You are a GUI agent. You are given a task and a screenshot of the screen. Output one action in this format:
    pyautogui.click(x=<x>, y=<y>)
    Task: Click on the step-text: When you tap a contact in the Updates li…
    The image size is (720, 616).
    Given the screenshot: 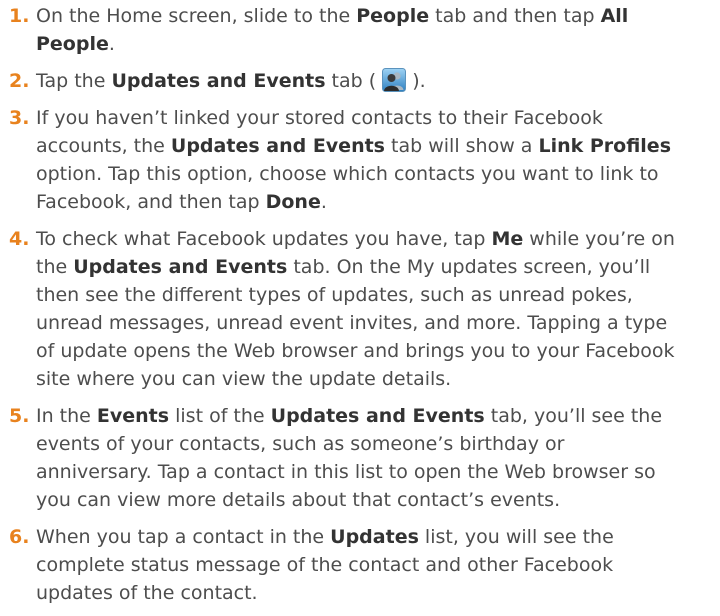 What is the action you would take?
    pyautogui.click(x=325, y=565)
    